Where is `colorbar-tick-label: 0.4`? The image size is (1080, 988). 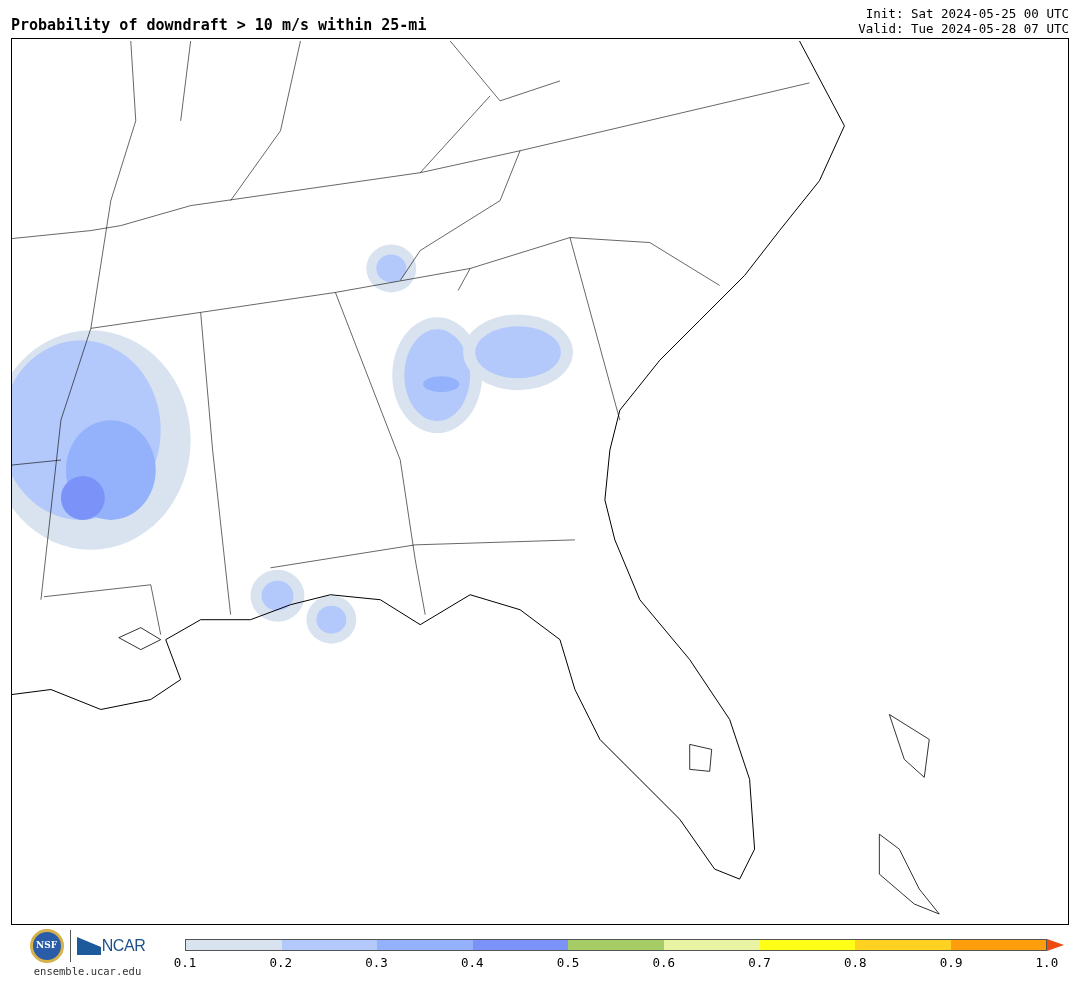 colorbar-tick-label: 0.4 is located at coordinates (472, 963).